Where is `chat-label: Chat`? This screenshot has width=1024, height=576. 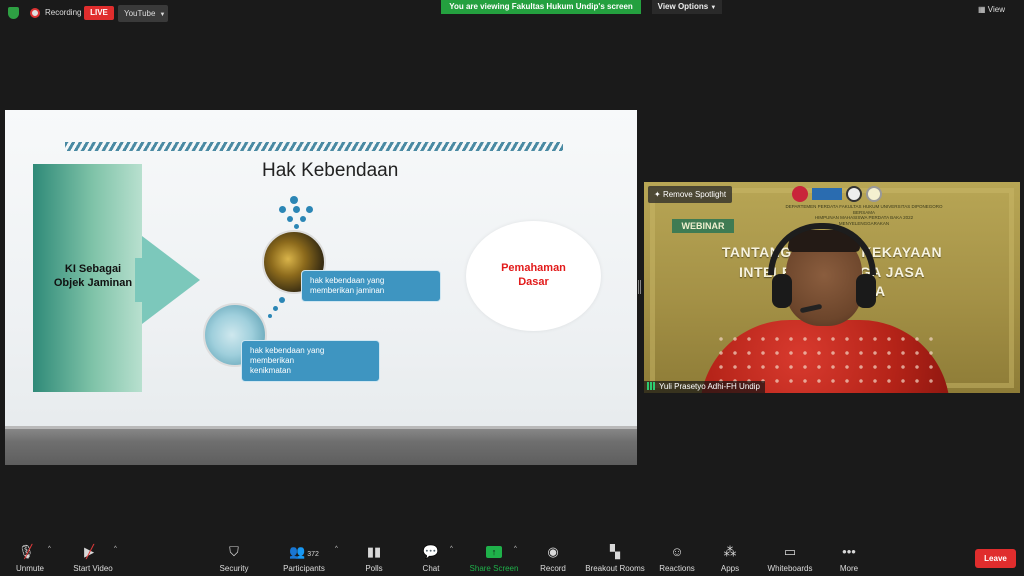 chat-label: Chat is located at coordinates (431, 568).